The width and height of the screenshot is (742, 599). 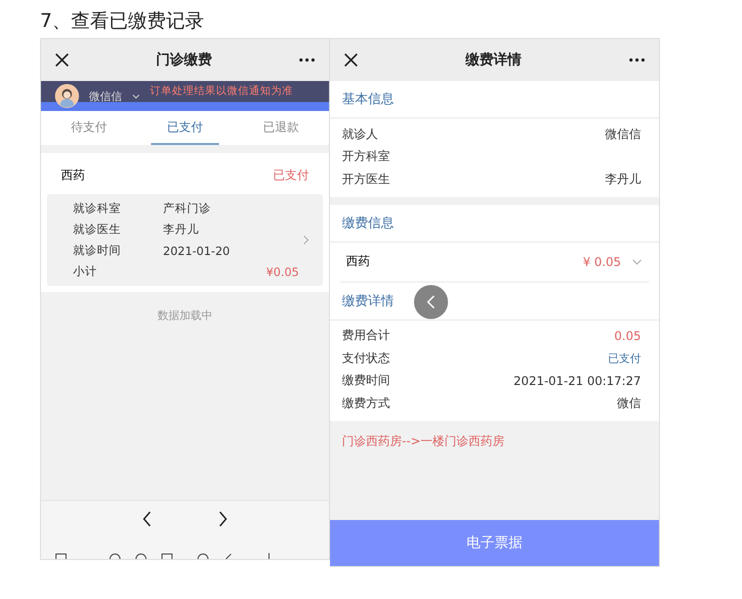 What do you see at coordinates (494, 543) in the screenshot?
I see `e-receipt-button: 电子票据` at bounding box center [494, 543].